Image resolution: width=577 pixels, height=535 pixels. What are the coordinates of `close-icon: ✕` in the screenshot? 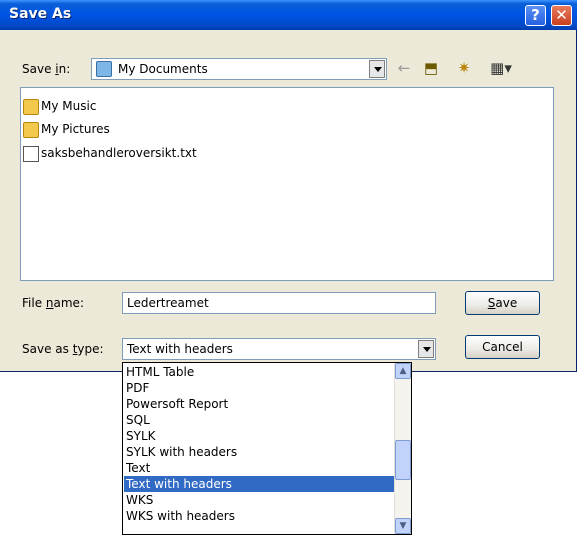 It's located at (561, 15).